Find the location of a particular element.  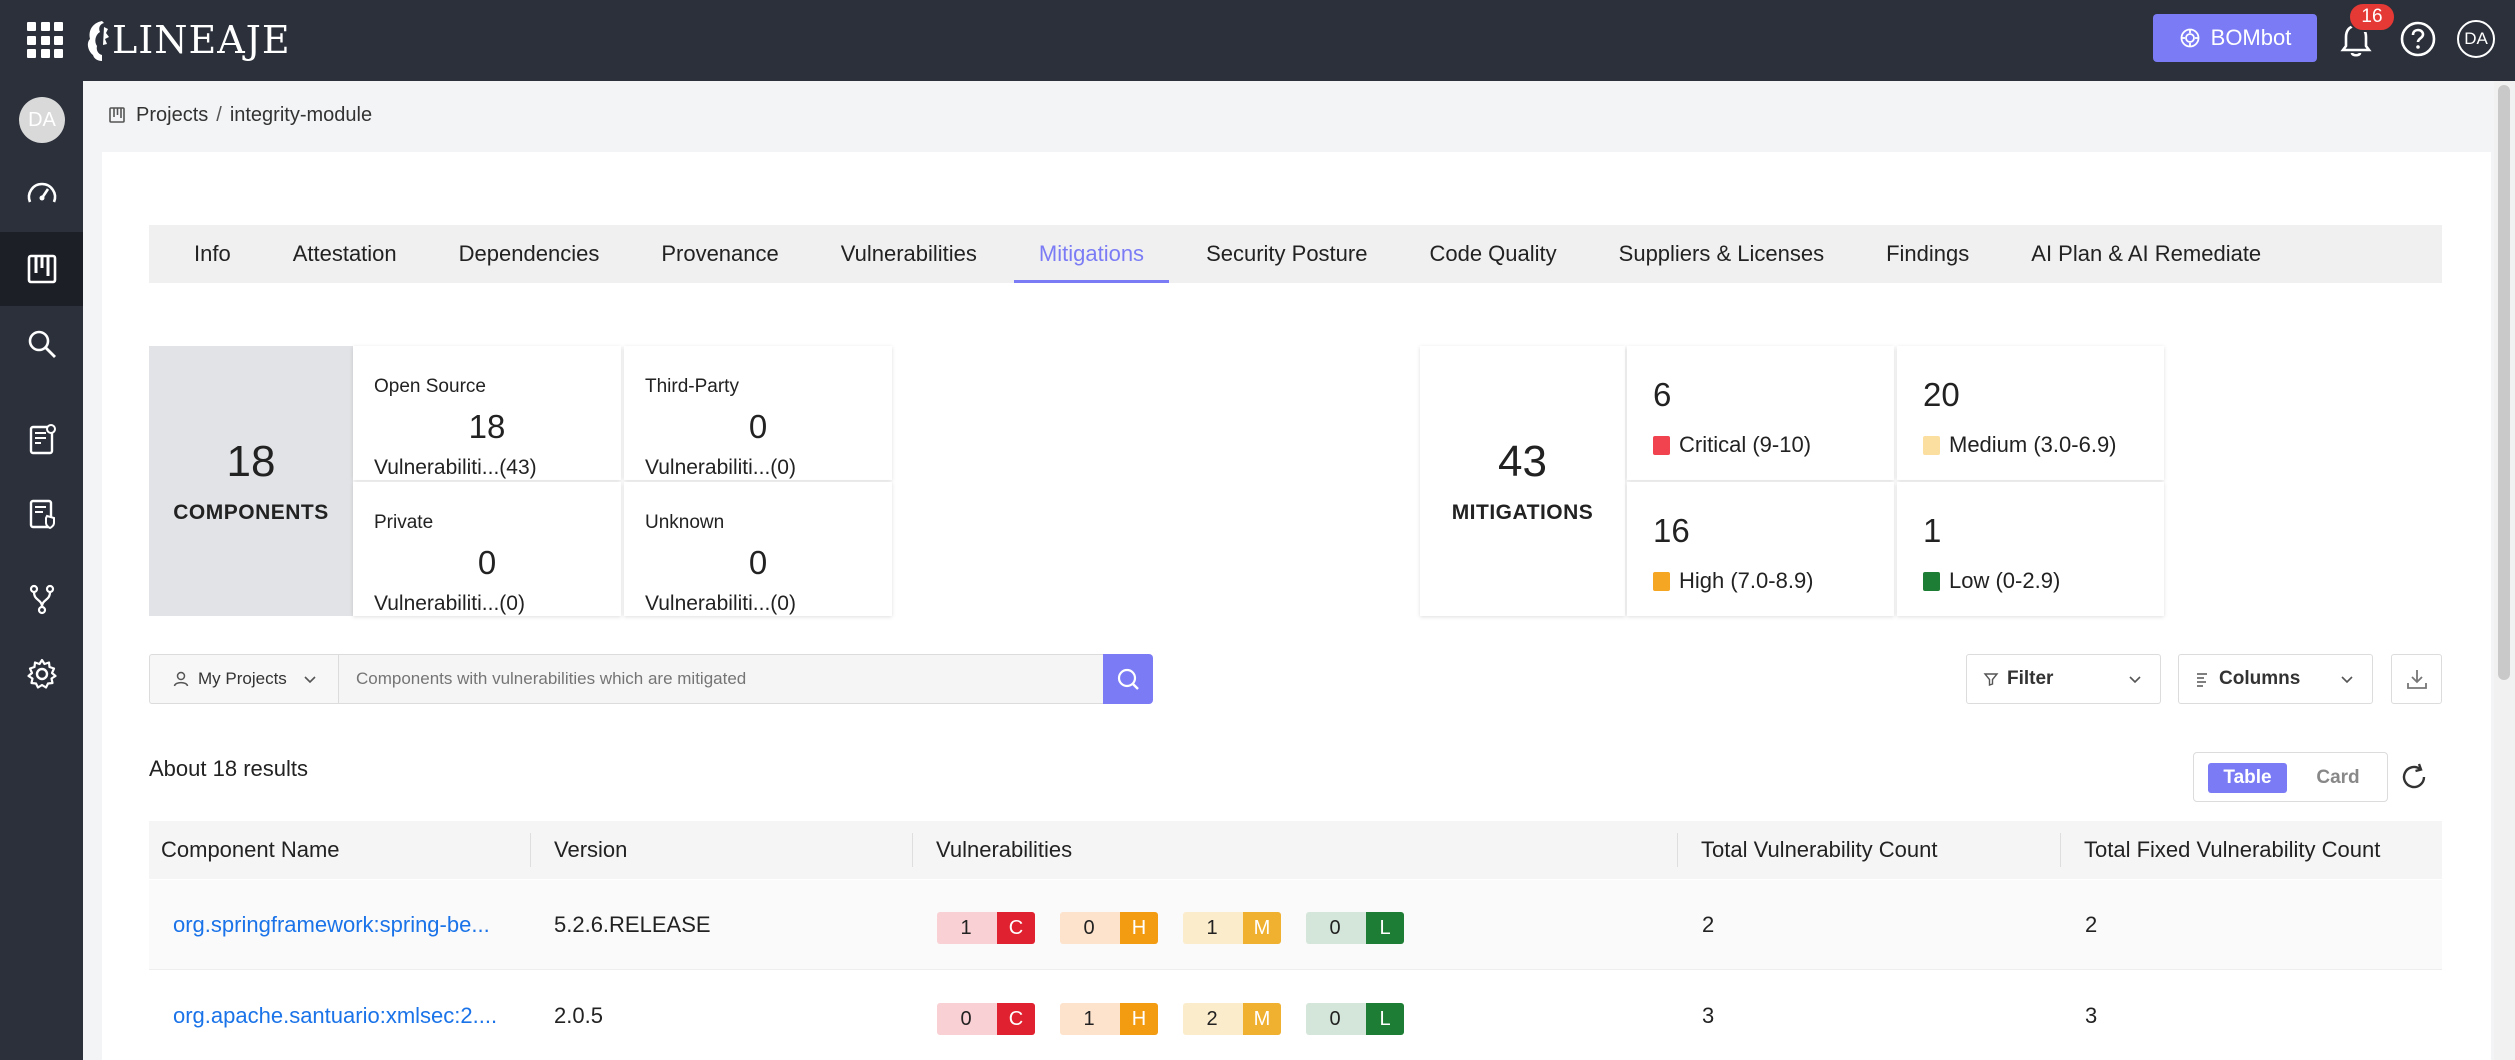

severity-legend: Medium (3.0-6.9) is located at coordinates (2020, 445).